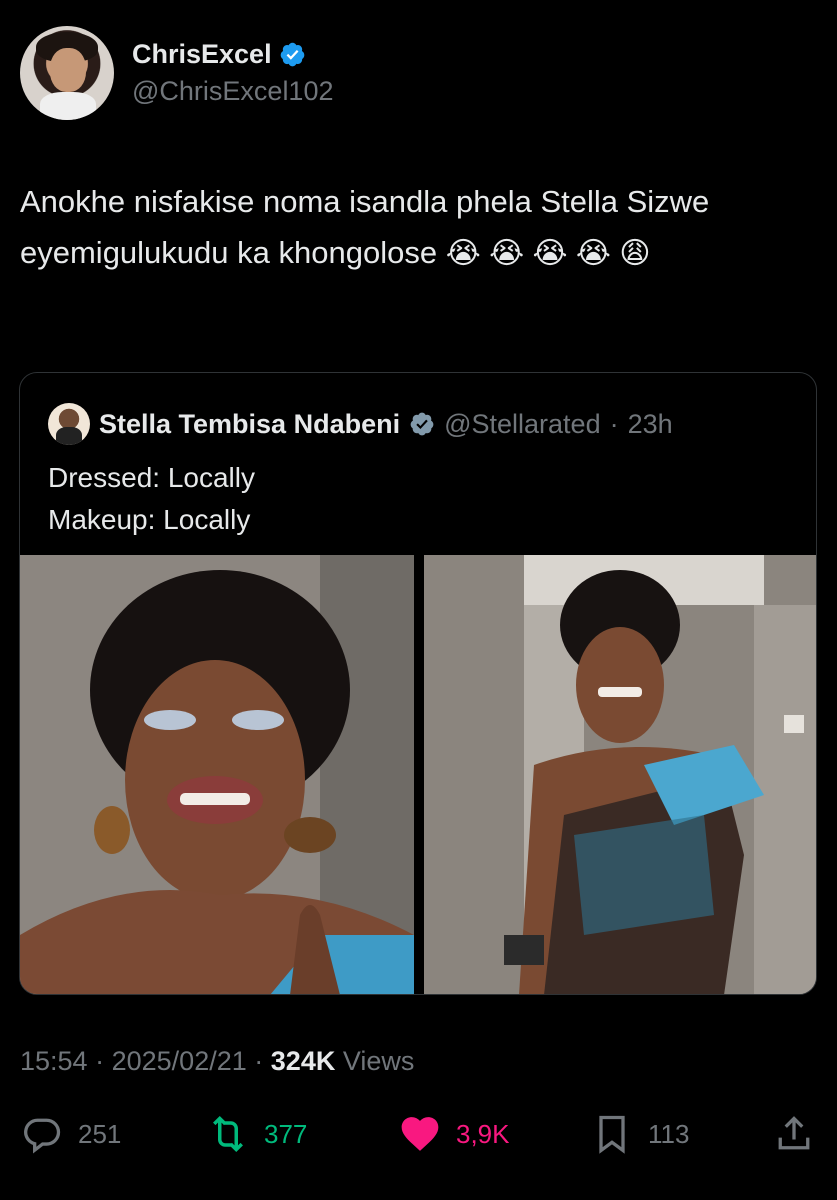 This screenshot has height=1200, width=837. Describe the element at coordinates (249, 424) in the screenshot. I see `quoted-author-name: Stella Tembisa Ndabeni` at that location.